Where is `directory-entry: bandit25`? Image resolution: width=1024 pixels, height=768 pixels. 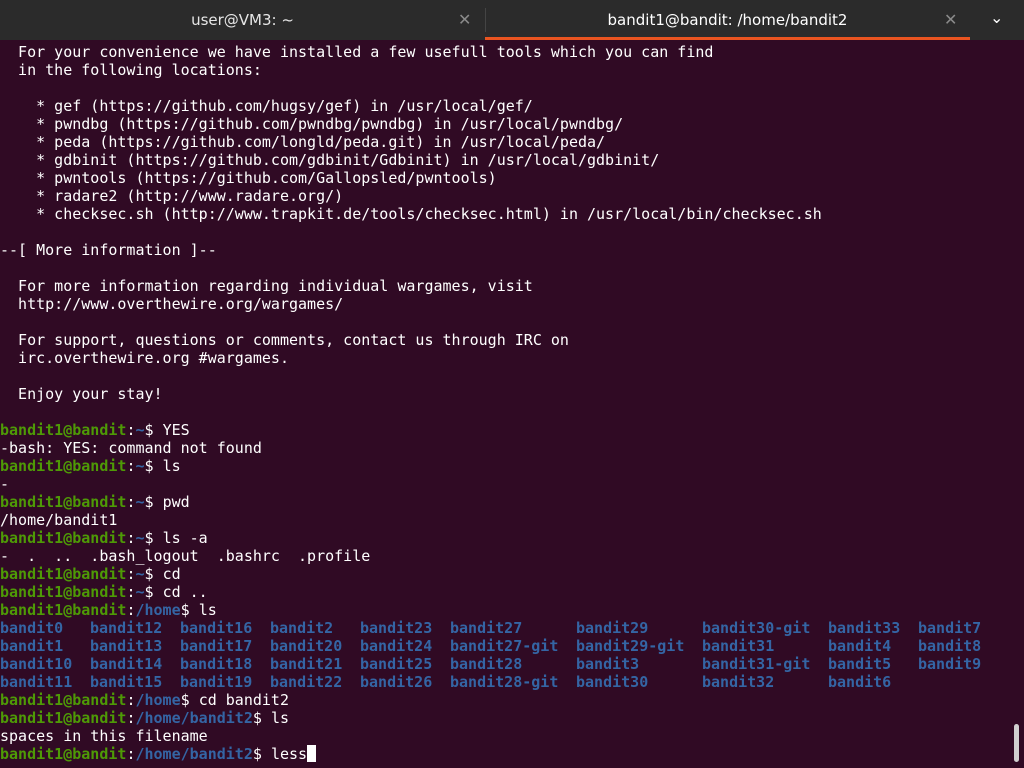 directory-entry: bandit25 is located at coordinates (396, 664).